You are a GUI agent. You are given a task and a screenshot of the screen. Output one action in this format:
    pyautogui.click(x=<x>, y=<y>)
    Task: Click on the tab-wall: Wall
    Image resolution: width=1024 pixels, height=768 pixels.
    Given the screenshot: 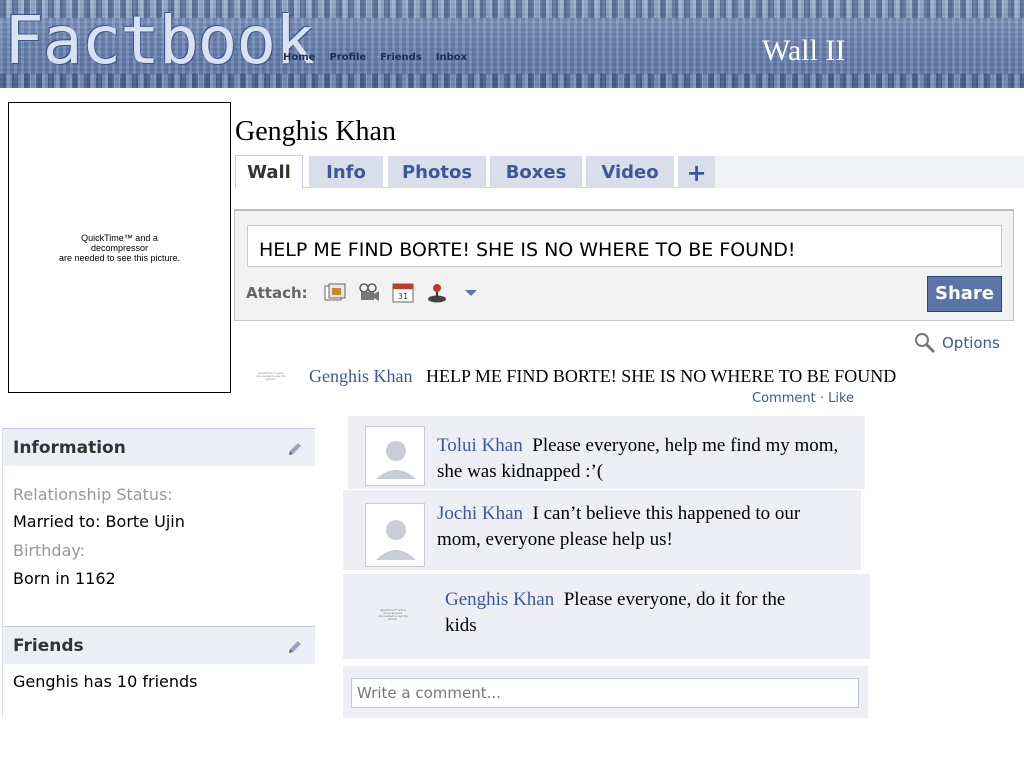 What is the action you would take?
    pyautogui.click(x=269, y=172)
    